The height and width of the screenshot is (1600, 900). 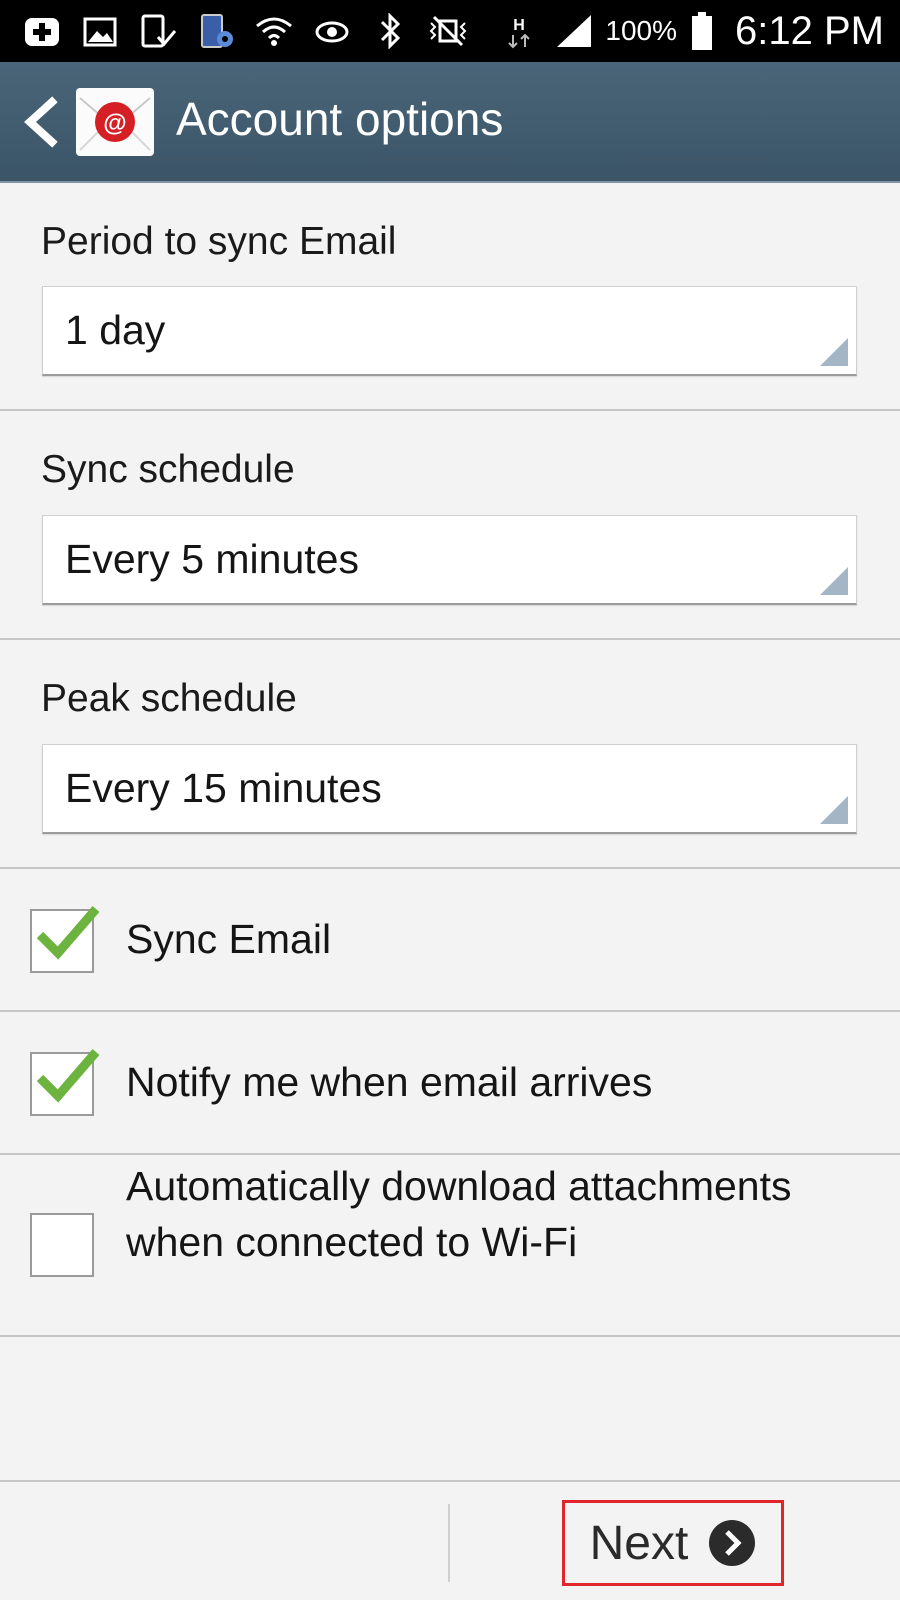 What do you see at coordinates (332, 31) in the screenshot?
I see `eye-icon` at bounding box center [332, 31].